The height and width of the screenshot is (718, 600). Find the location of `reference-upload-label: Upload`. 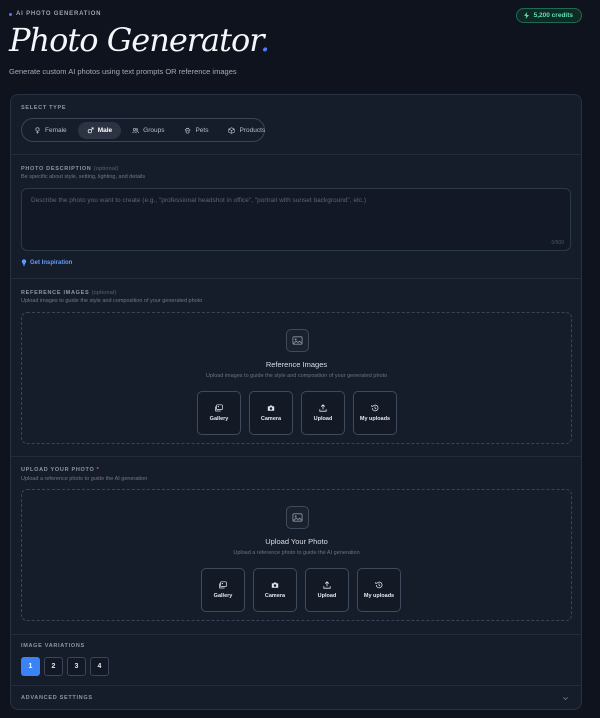

reference-upload-label: Upload is located at coordinates (323, 419).